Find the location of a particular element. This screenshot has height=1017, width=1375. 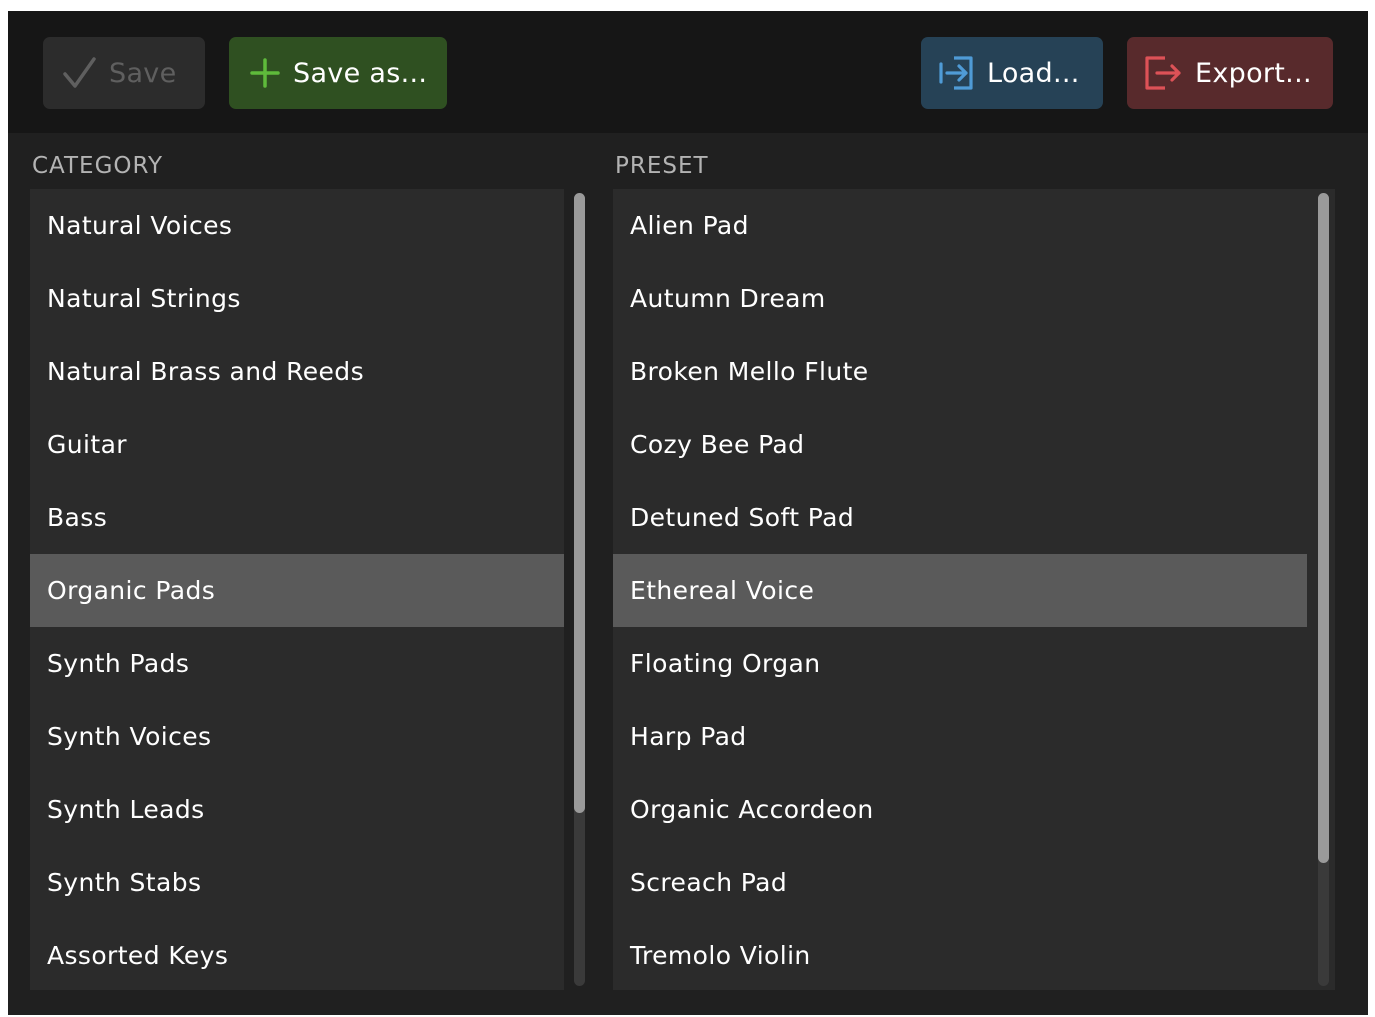

preset-header: PRESET is located at coordinates (662, 166).